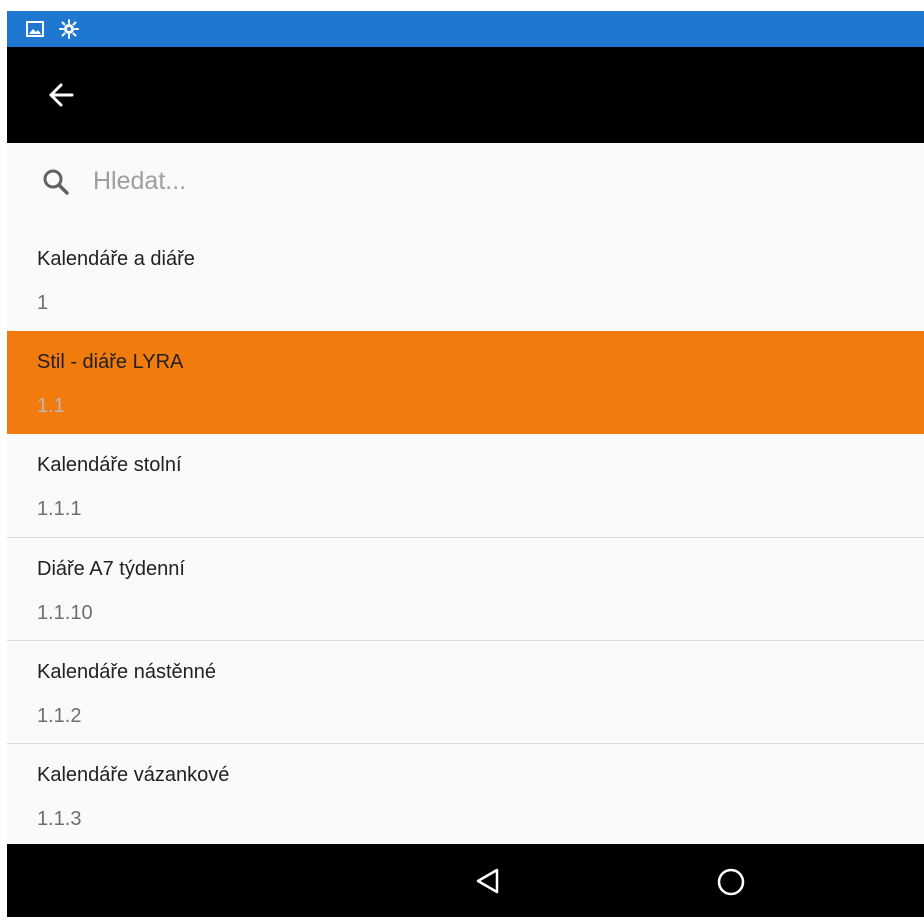 Image resolution: width=924 pixels, height=924 pixels. I want to click on image-icon, so click(35, 29).